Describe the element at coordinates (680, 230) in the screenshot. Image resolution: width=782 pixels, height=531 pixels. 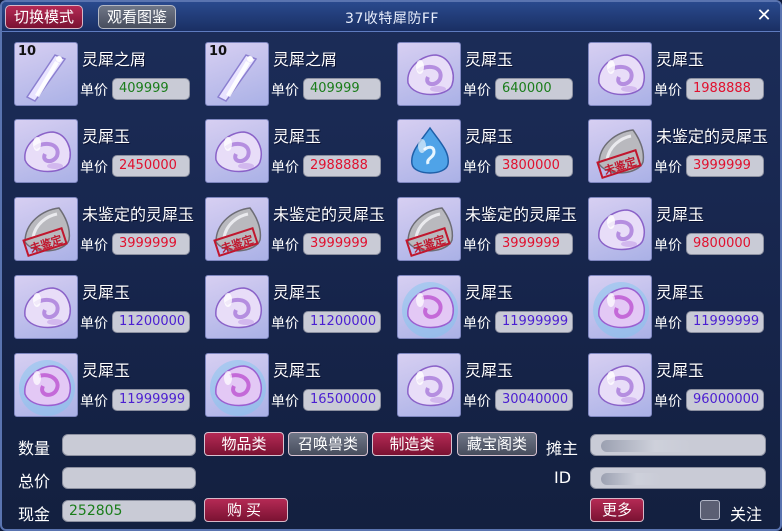
I see `stall-item: 灵犀玉 单价 9800000` at that location.